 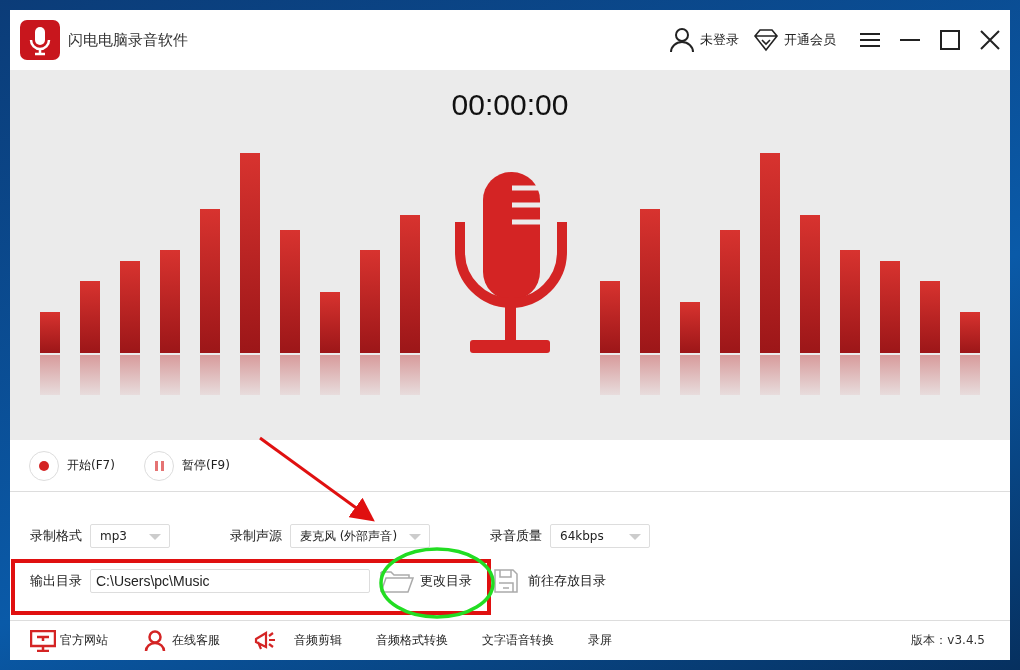 What do you see at coordinates (360, 536) in the screenshot?
I see `setting-dropdown: 麦克风 (外部声音)` at bounding box center [360, 536].